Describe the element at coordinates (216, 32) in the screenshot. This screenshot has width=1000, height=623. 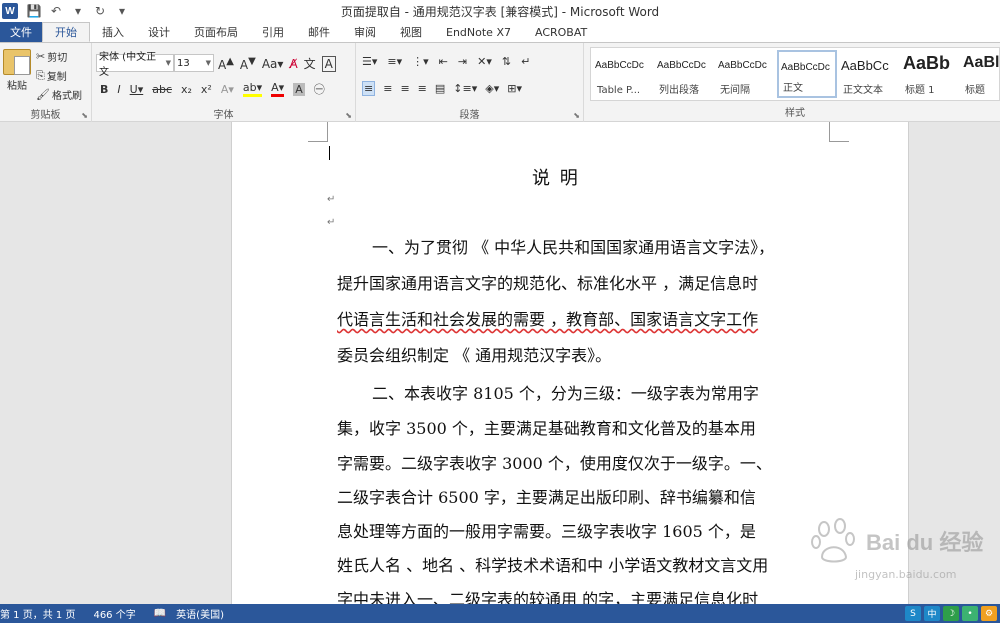
I see `tab-page-layout: 页面布局` at that location.